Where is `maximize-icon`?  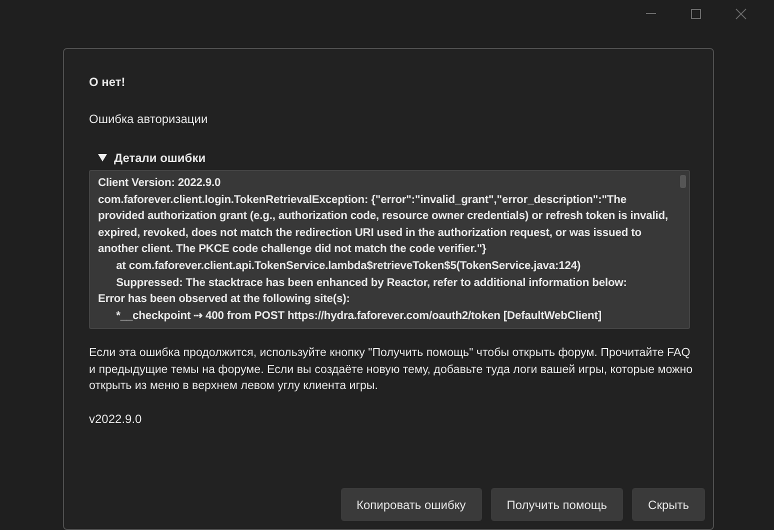 maximize-icon is located at coordinates (696, 14).